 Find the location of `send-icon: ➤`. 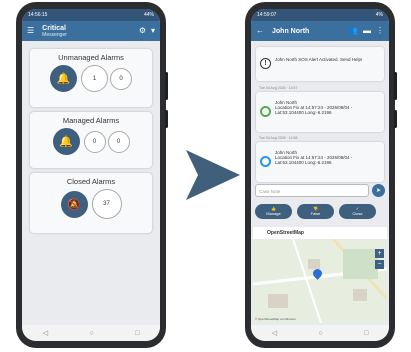

send-icon: ➤ is located at coordinates (378, 191).